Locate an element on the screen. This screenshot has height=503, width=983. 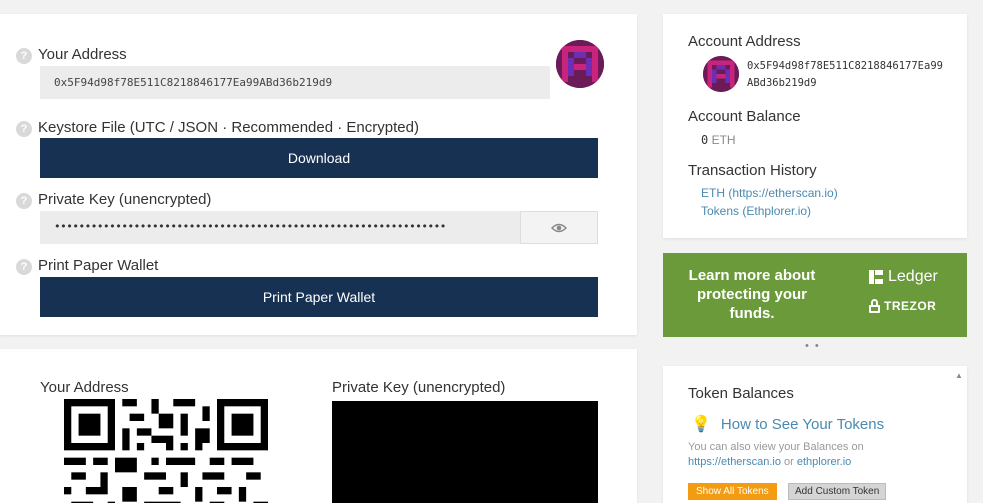
identicon-avatar is located at coordinates (580, 64).